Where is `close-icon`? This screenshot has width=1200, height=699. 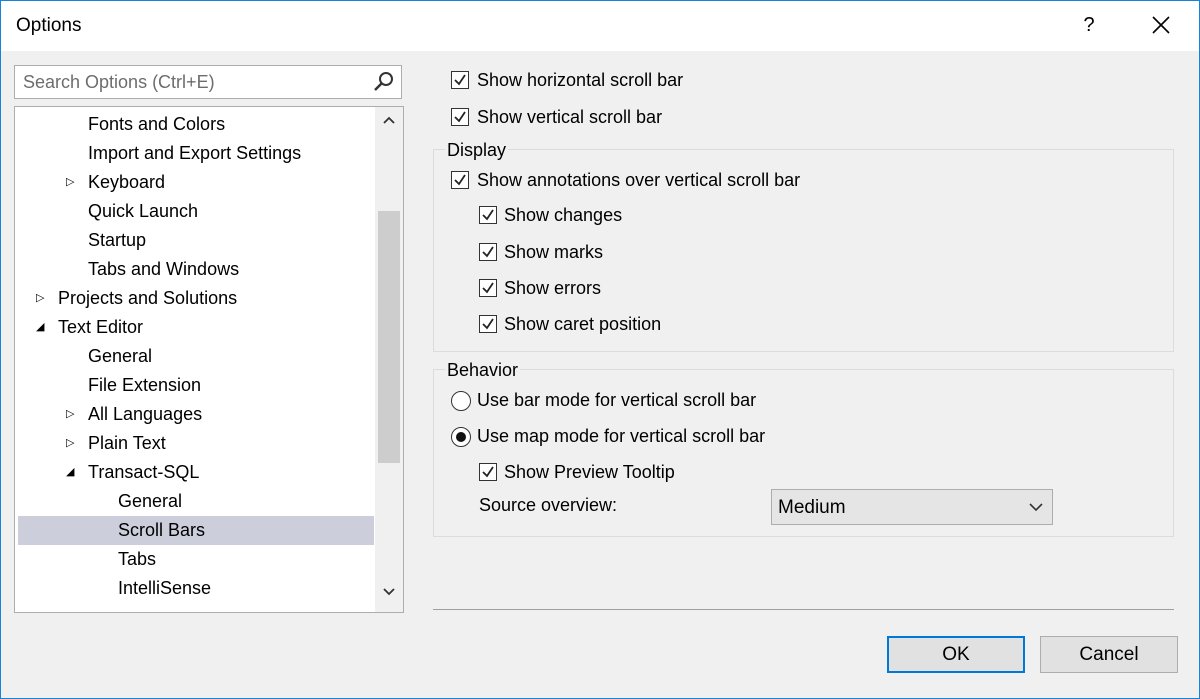 close-icon is located at coordinates (1161, 25).